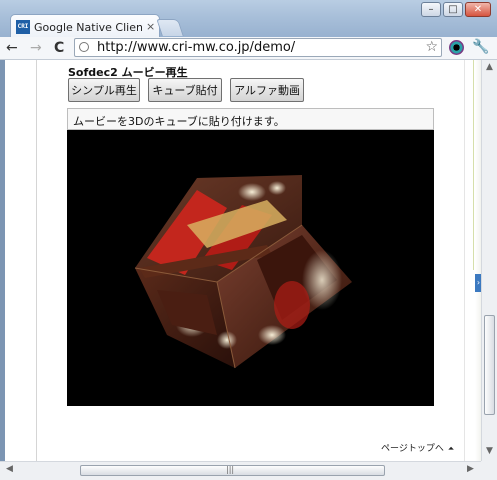 This screenshot has height=480, width=497. I want to click on bookmark-star-icon: ☆, so click(431, 47).